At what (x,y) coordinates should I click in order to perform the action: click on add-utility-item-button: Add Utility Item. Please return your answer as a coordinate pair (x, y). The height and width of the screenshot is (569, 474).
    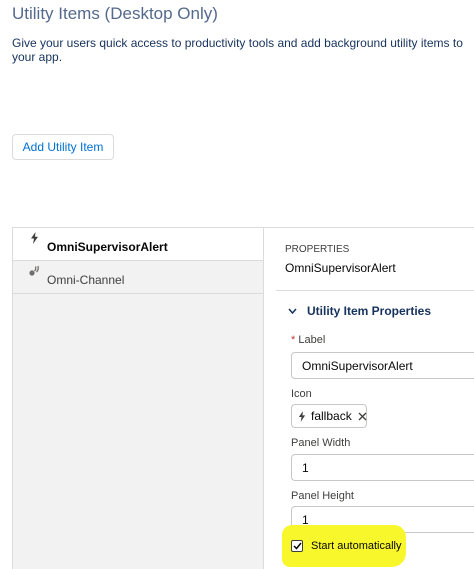
    Looking at the image, I should click on (63, 147).